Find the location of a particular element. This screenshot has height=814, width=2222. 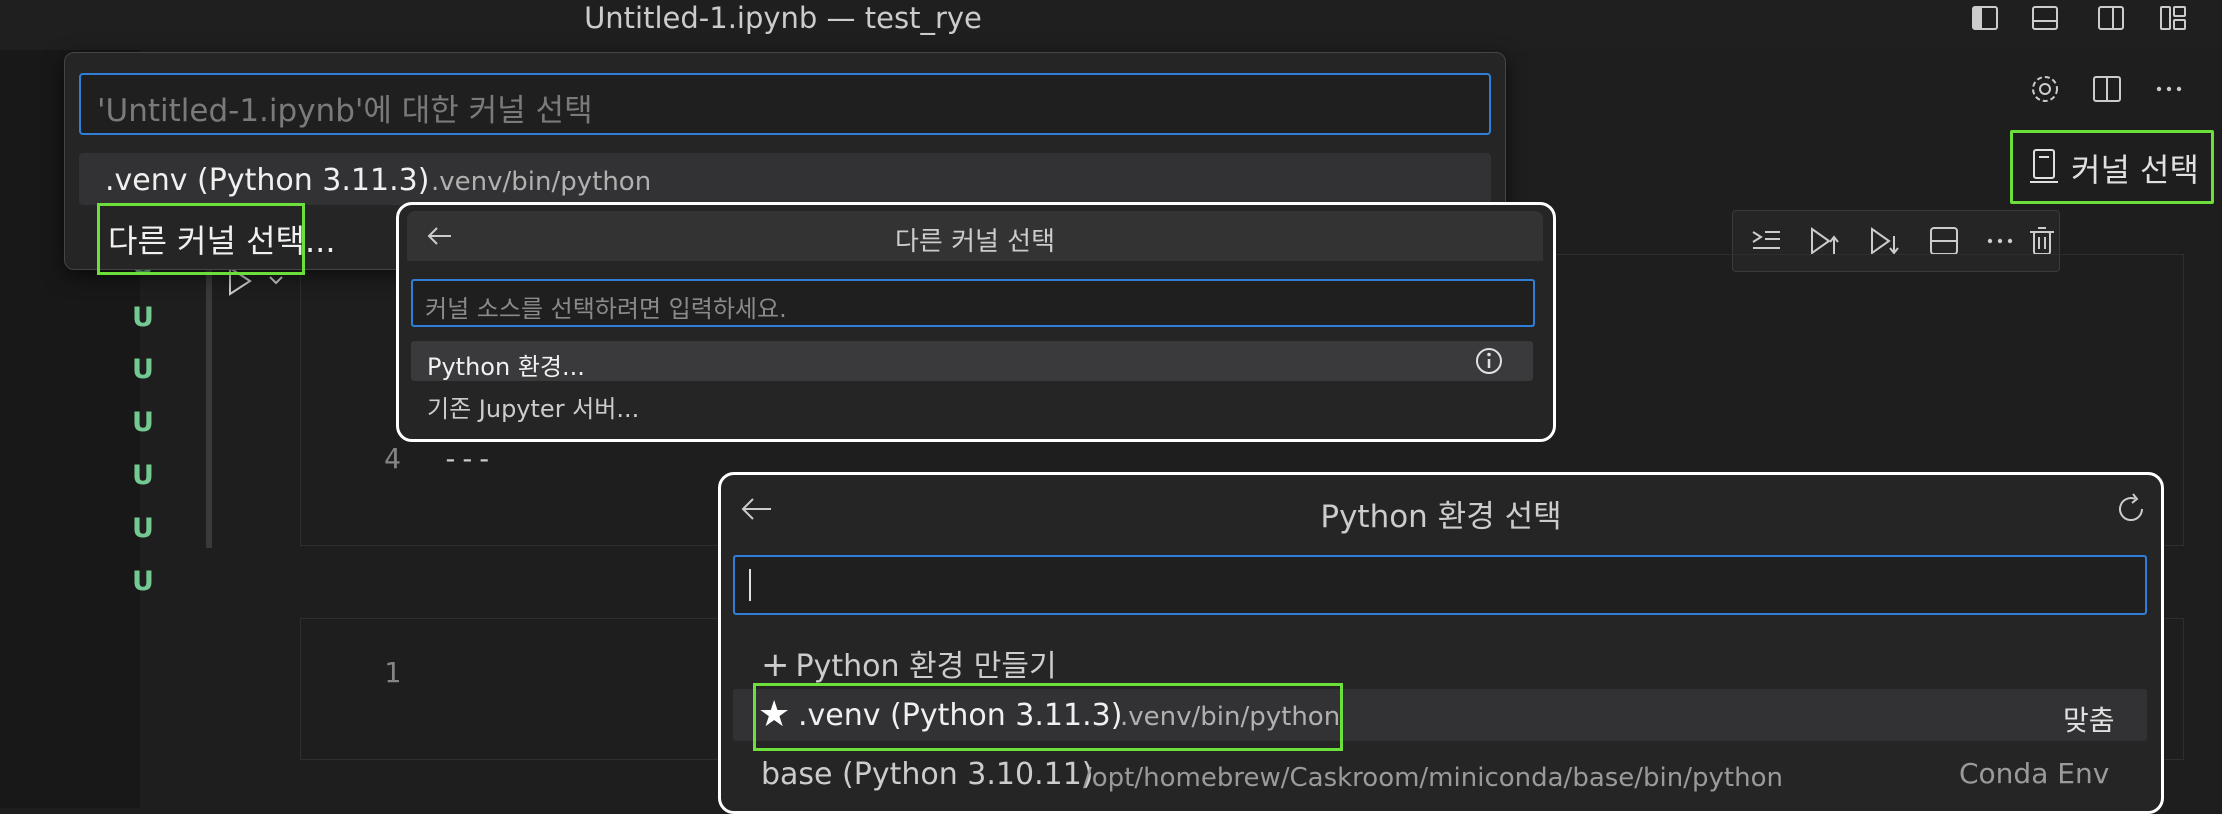

select-kernel-button: 커널 선택 is located at coordinates (2112, 167).